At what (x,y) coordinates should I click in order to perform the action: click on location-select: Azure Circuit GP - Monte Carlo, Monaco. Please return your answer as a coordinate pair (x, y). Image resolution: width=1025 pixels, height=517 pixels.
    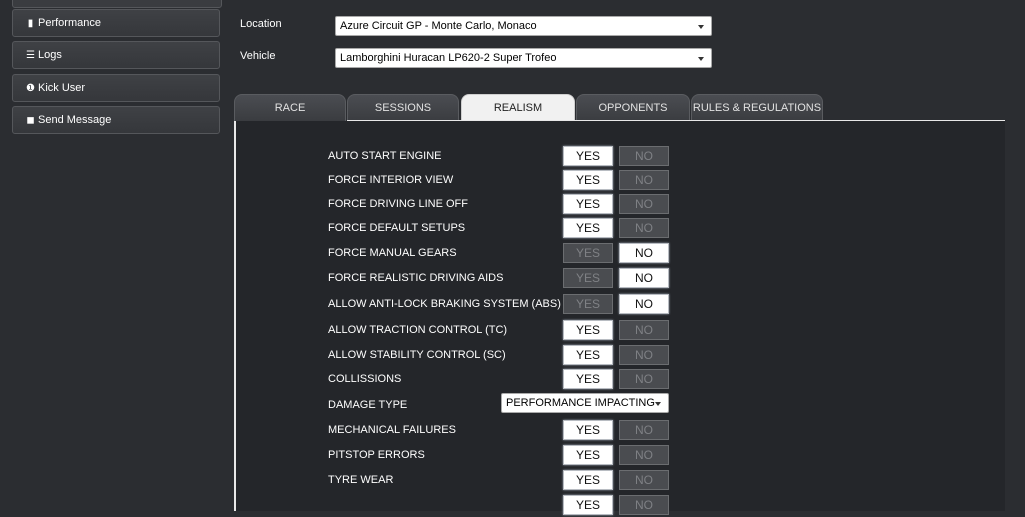
    Looking at the image, I should click on (523, 26).